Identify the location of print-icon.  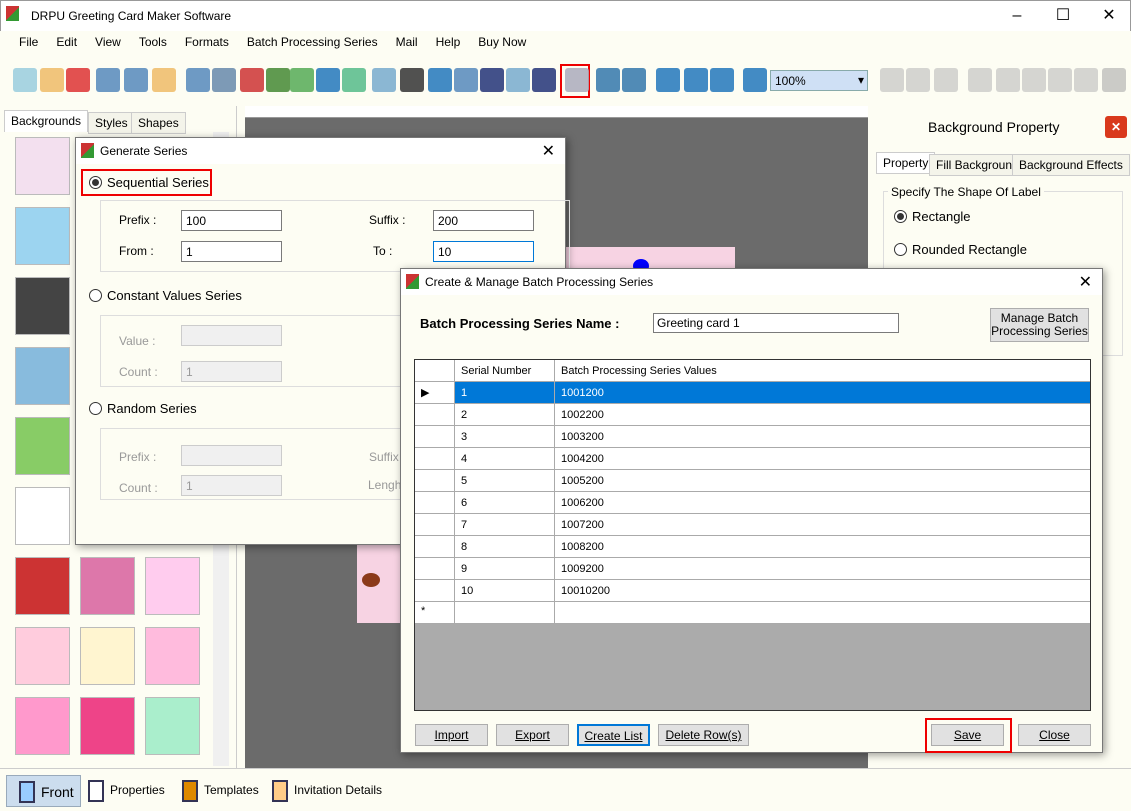
(224, 80).